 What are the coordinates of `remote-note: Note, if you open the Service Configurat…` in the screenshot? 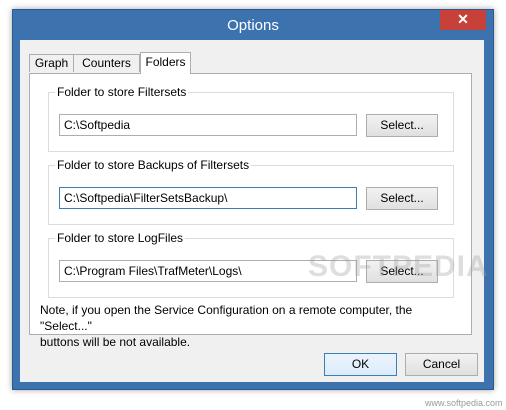 It's located at (250, 326).